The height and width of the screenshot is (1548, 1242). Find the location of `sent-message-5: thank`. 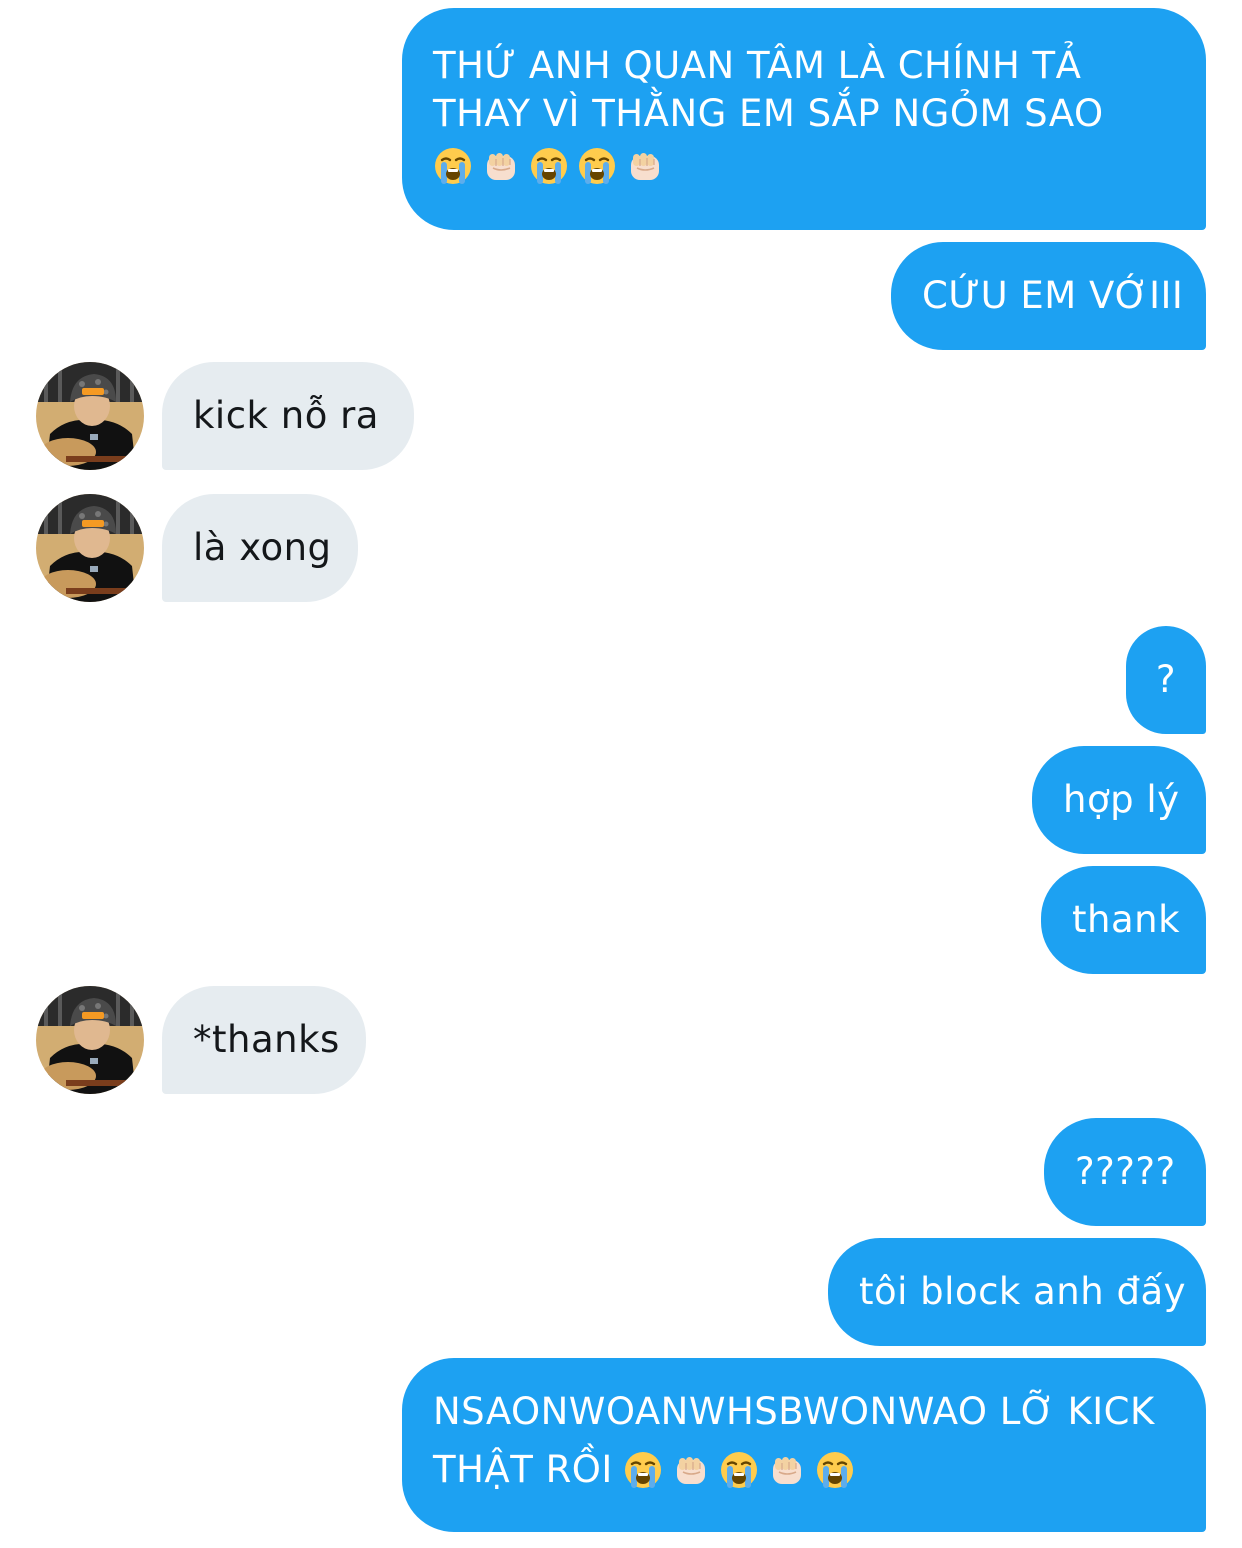

sent-message-5: thank is located at coordinates (1123, 920).